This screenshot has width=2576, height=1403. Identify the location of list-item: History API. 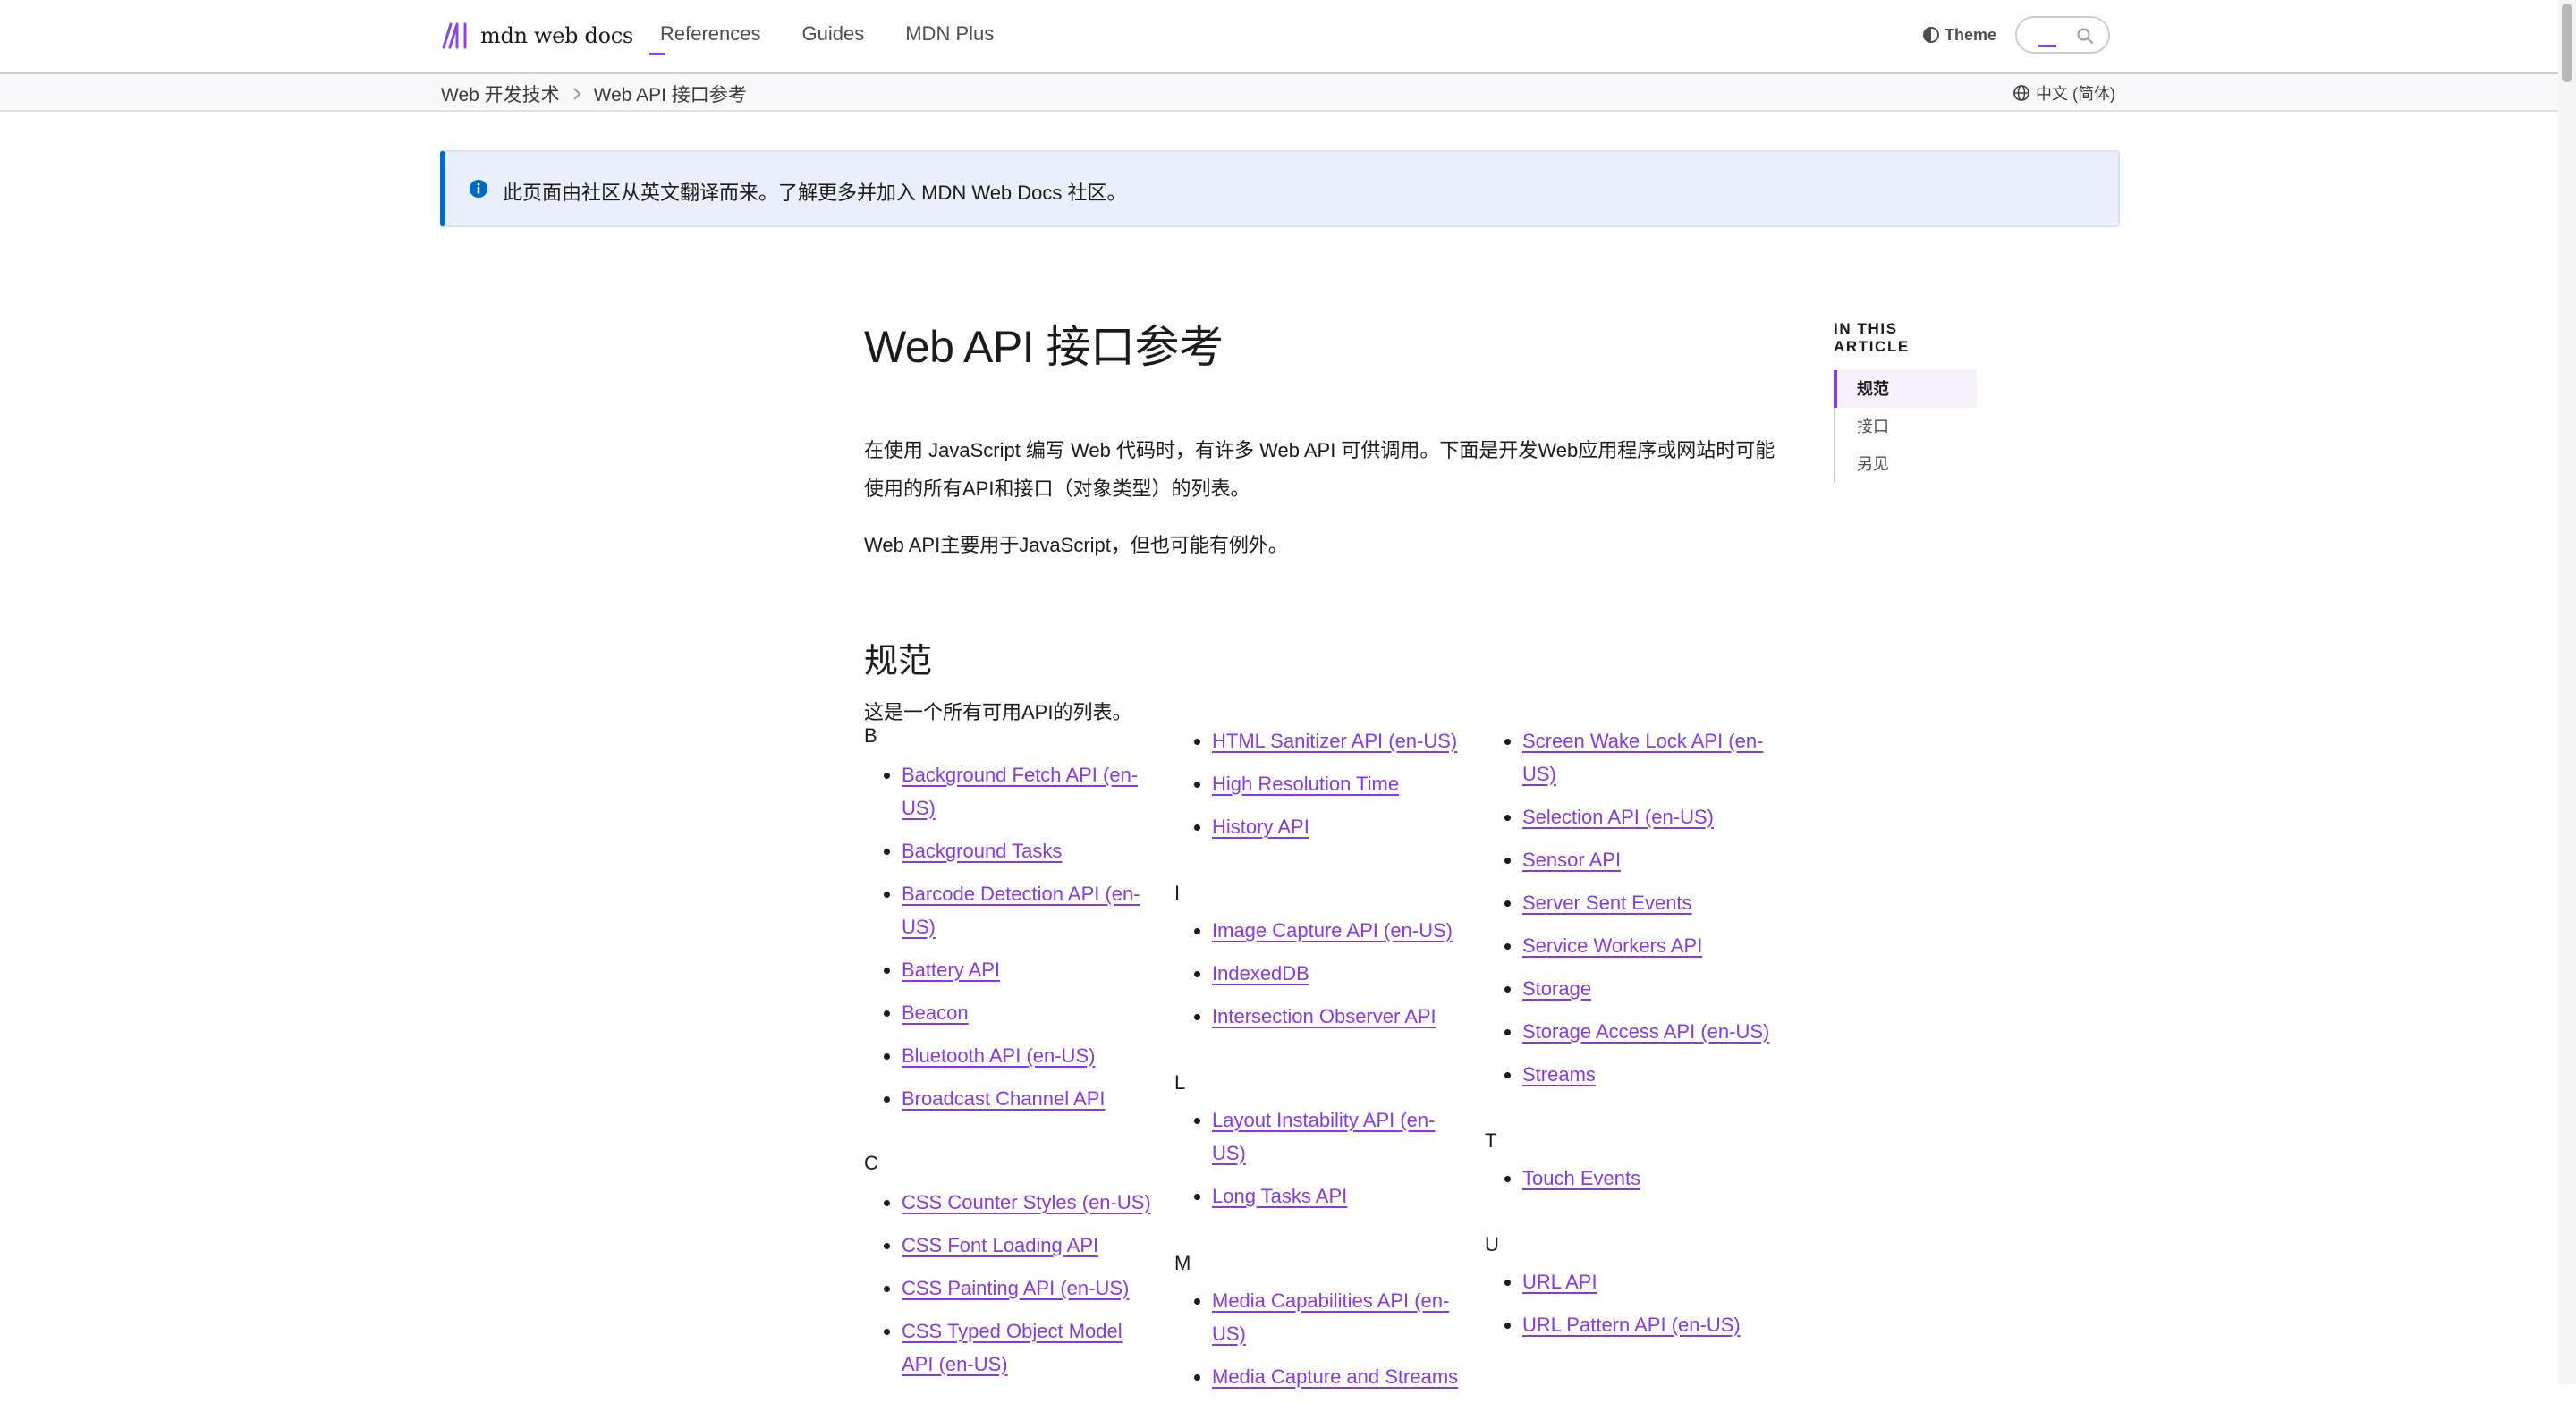
(1318, 826).